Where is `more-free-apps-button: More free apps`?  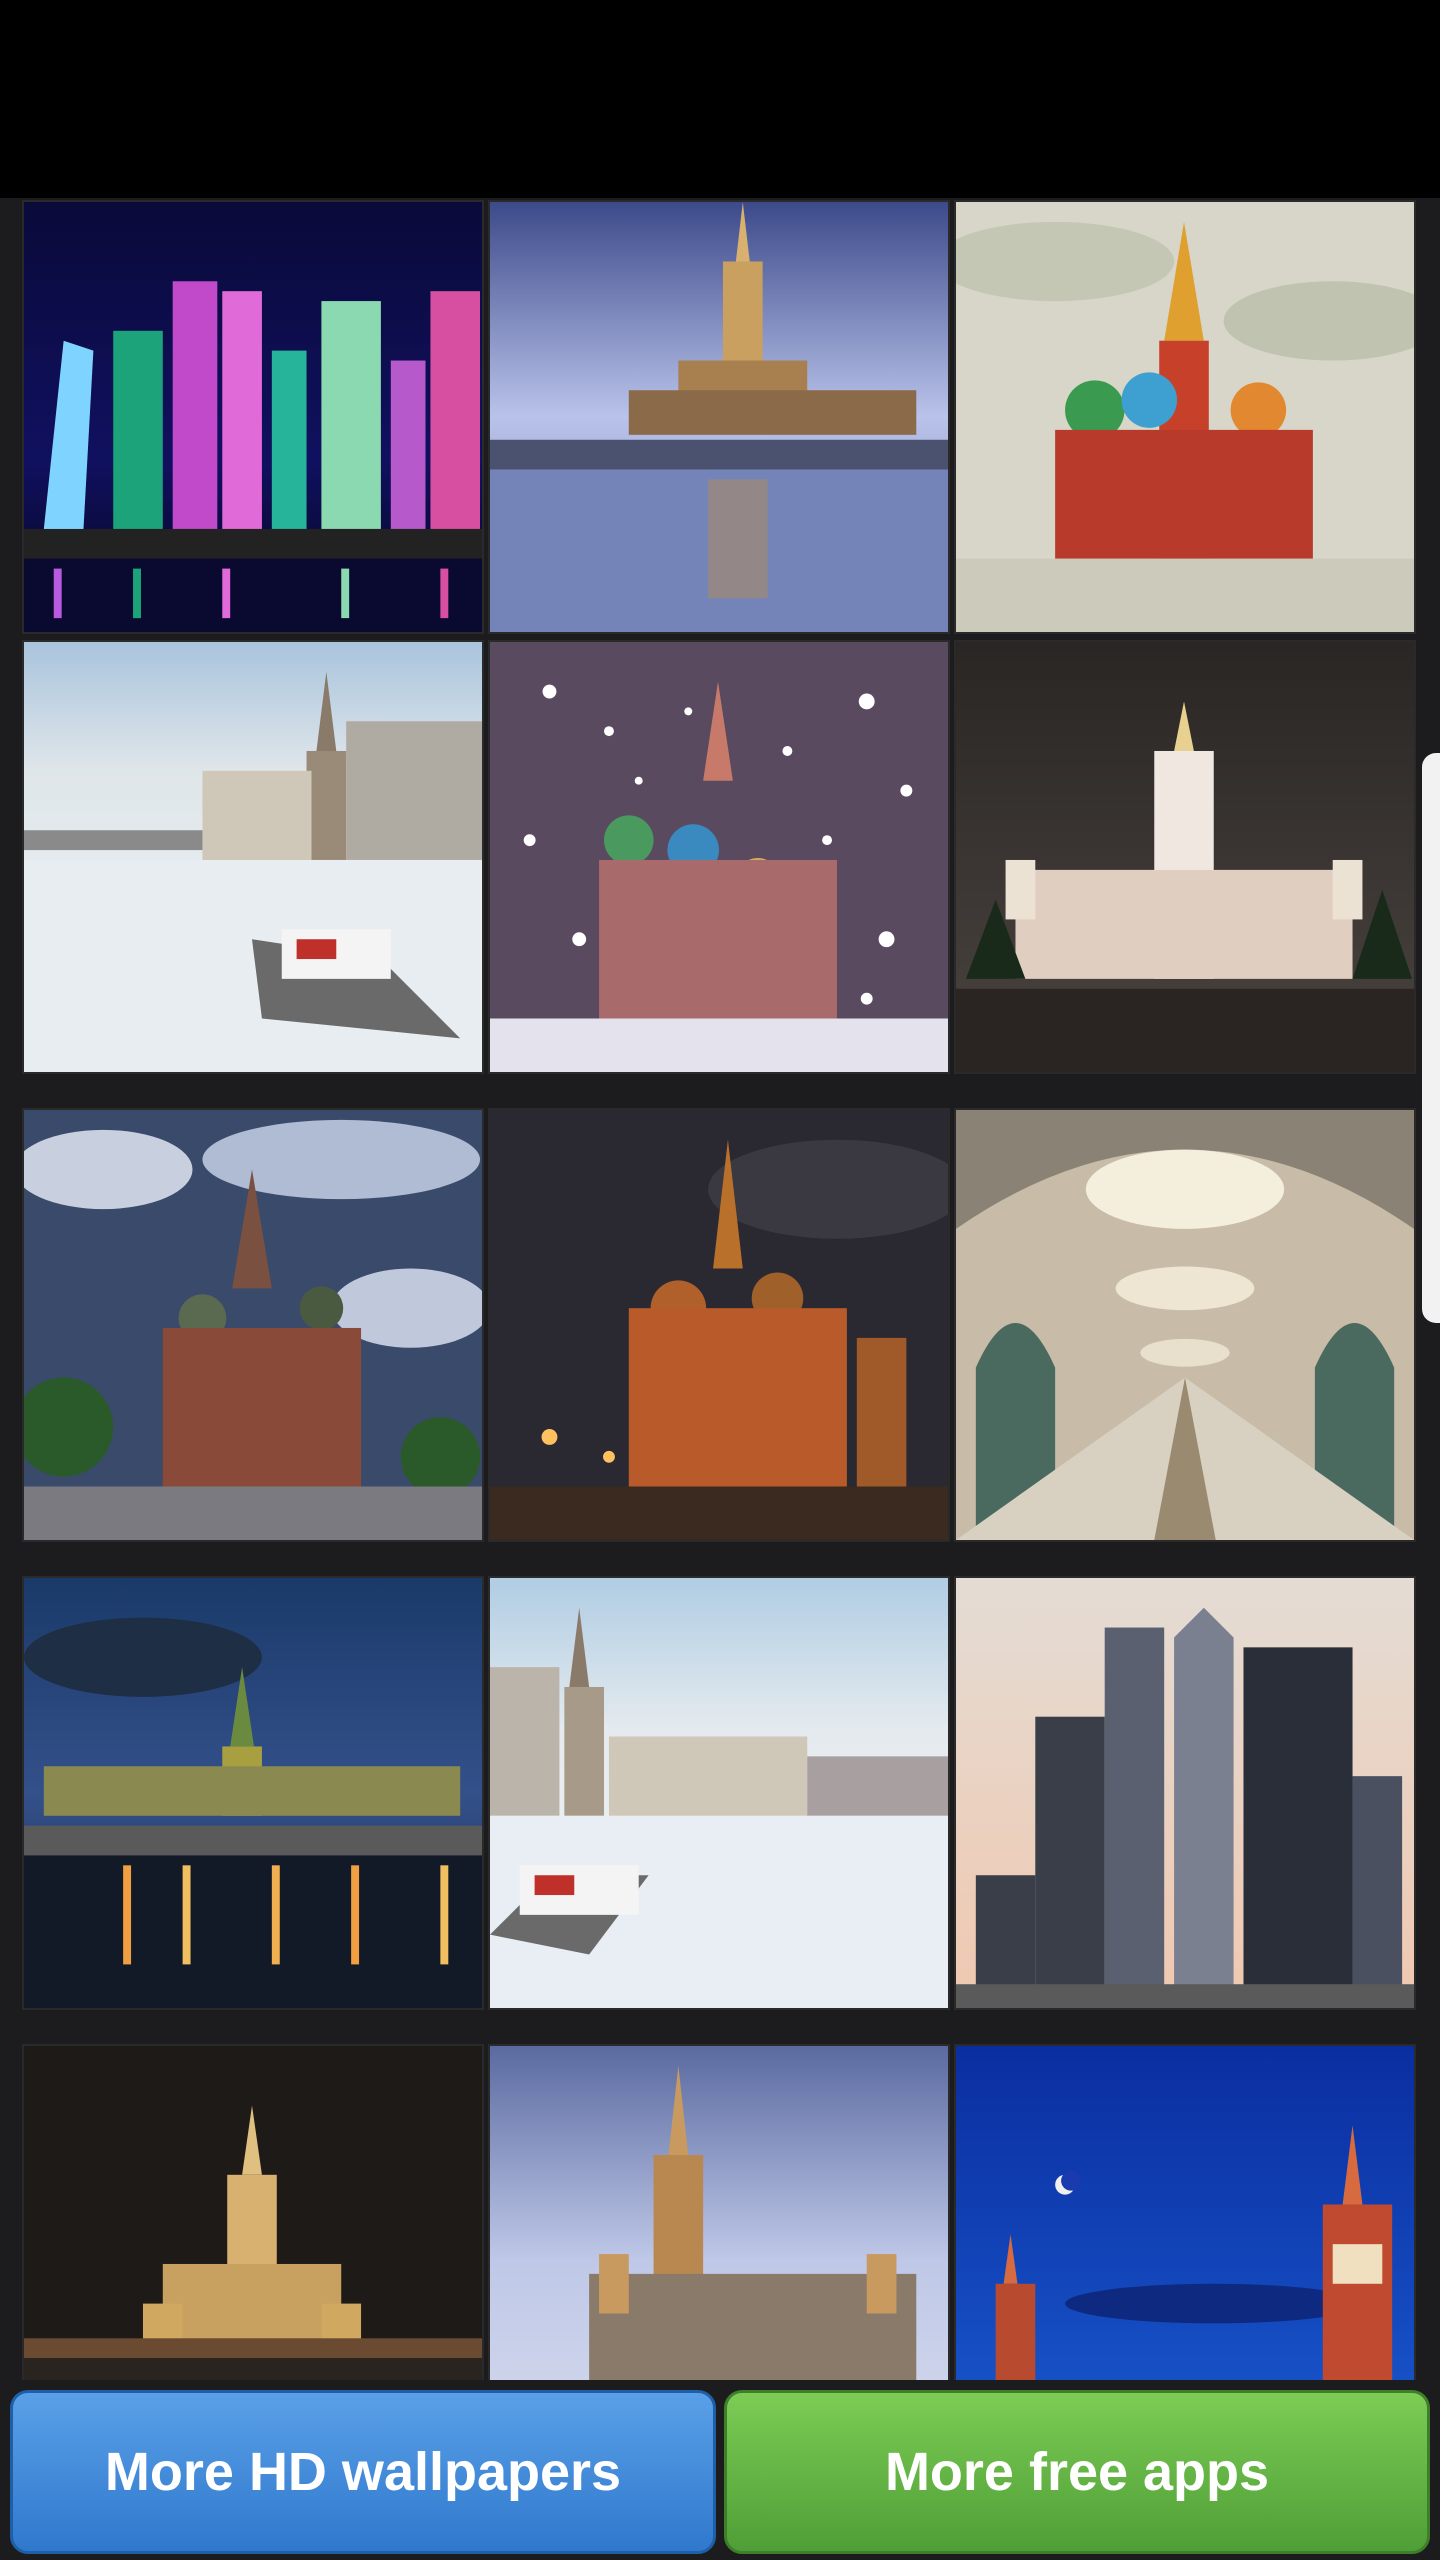
more-free-apps-button: More free apps is located at coordinates (1077, 2472).